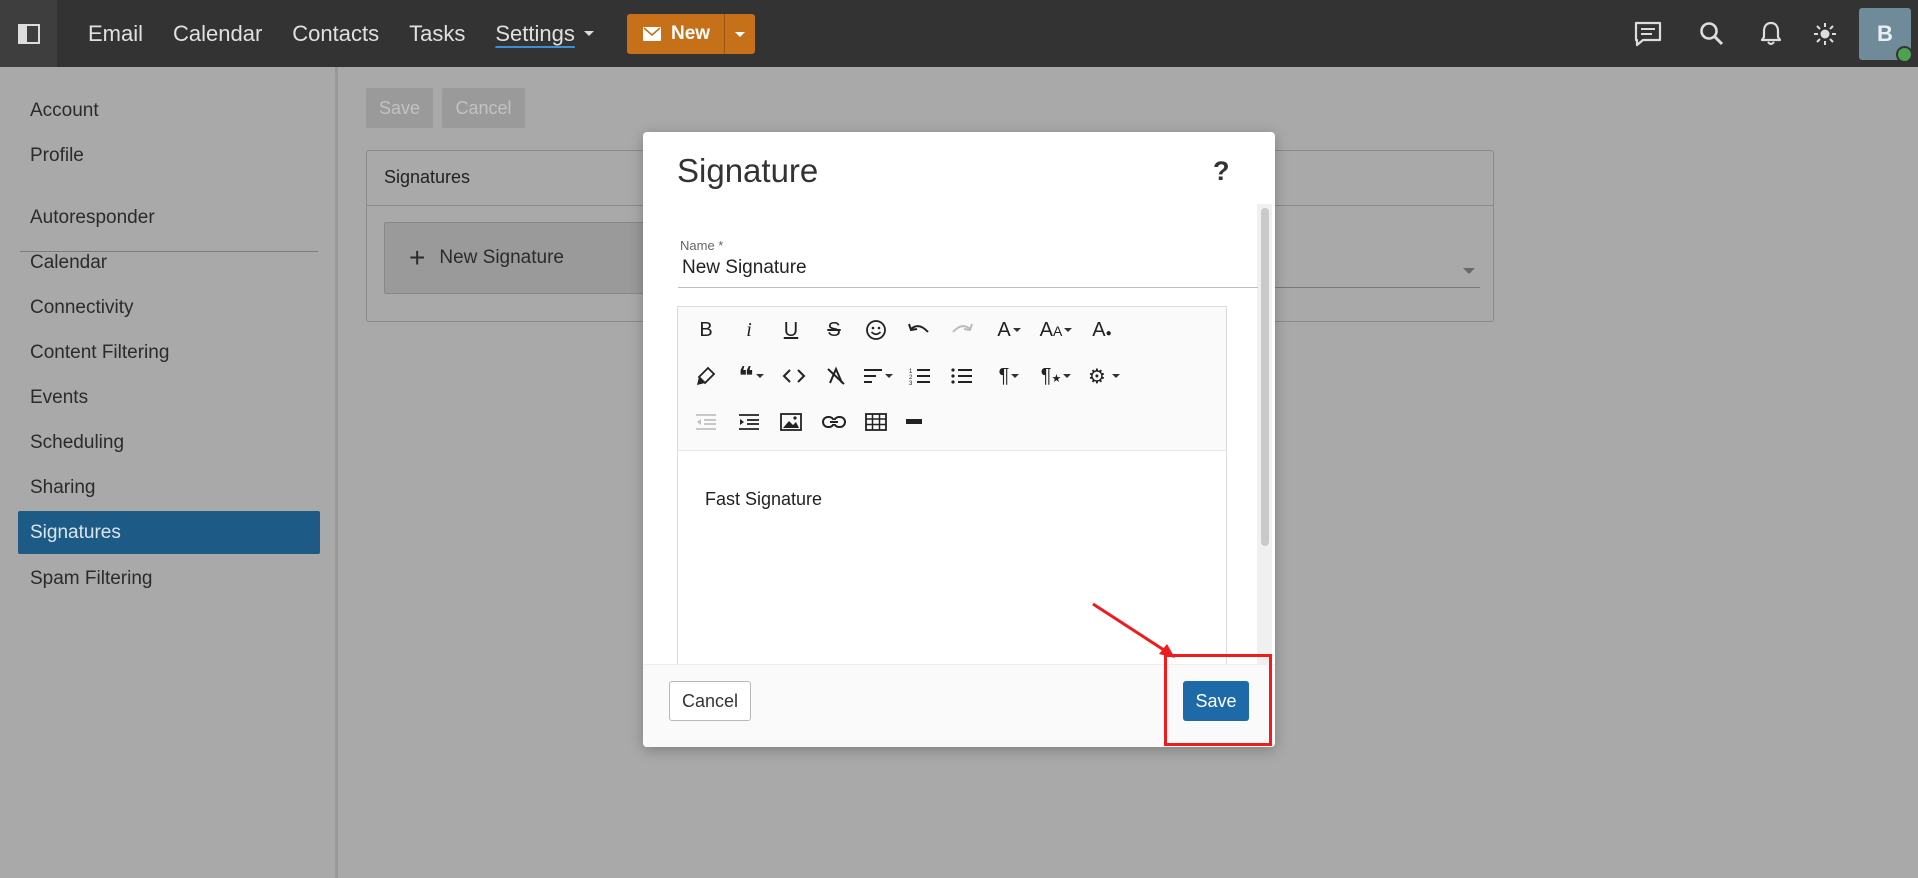 This screenshot has height=878, width=1918. I want to click on svg-text: 3, so click(911, 383).